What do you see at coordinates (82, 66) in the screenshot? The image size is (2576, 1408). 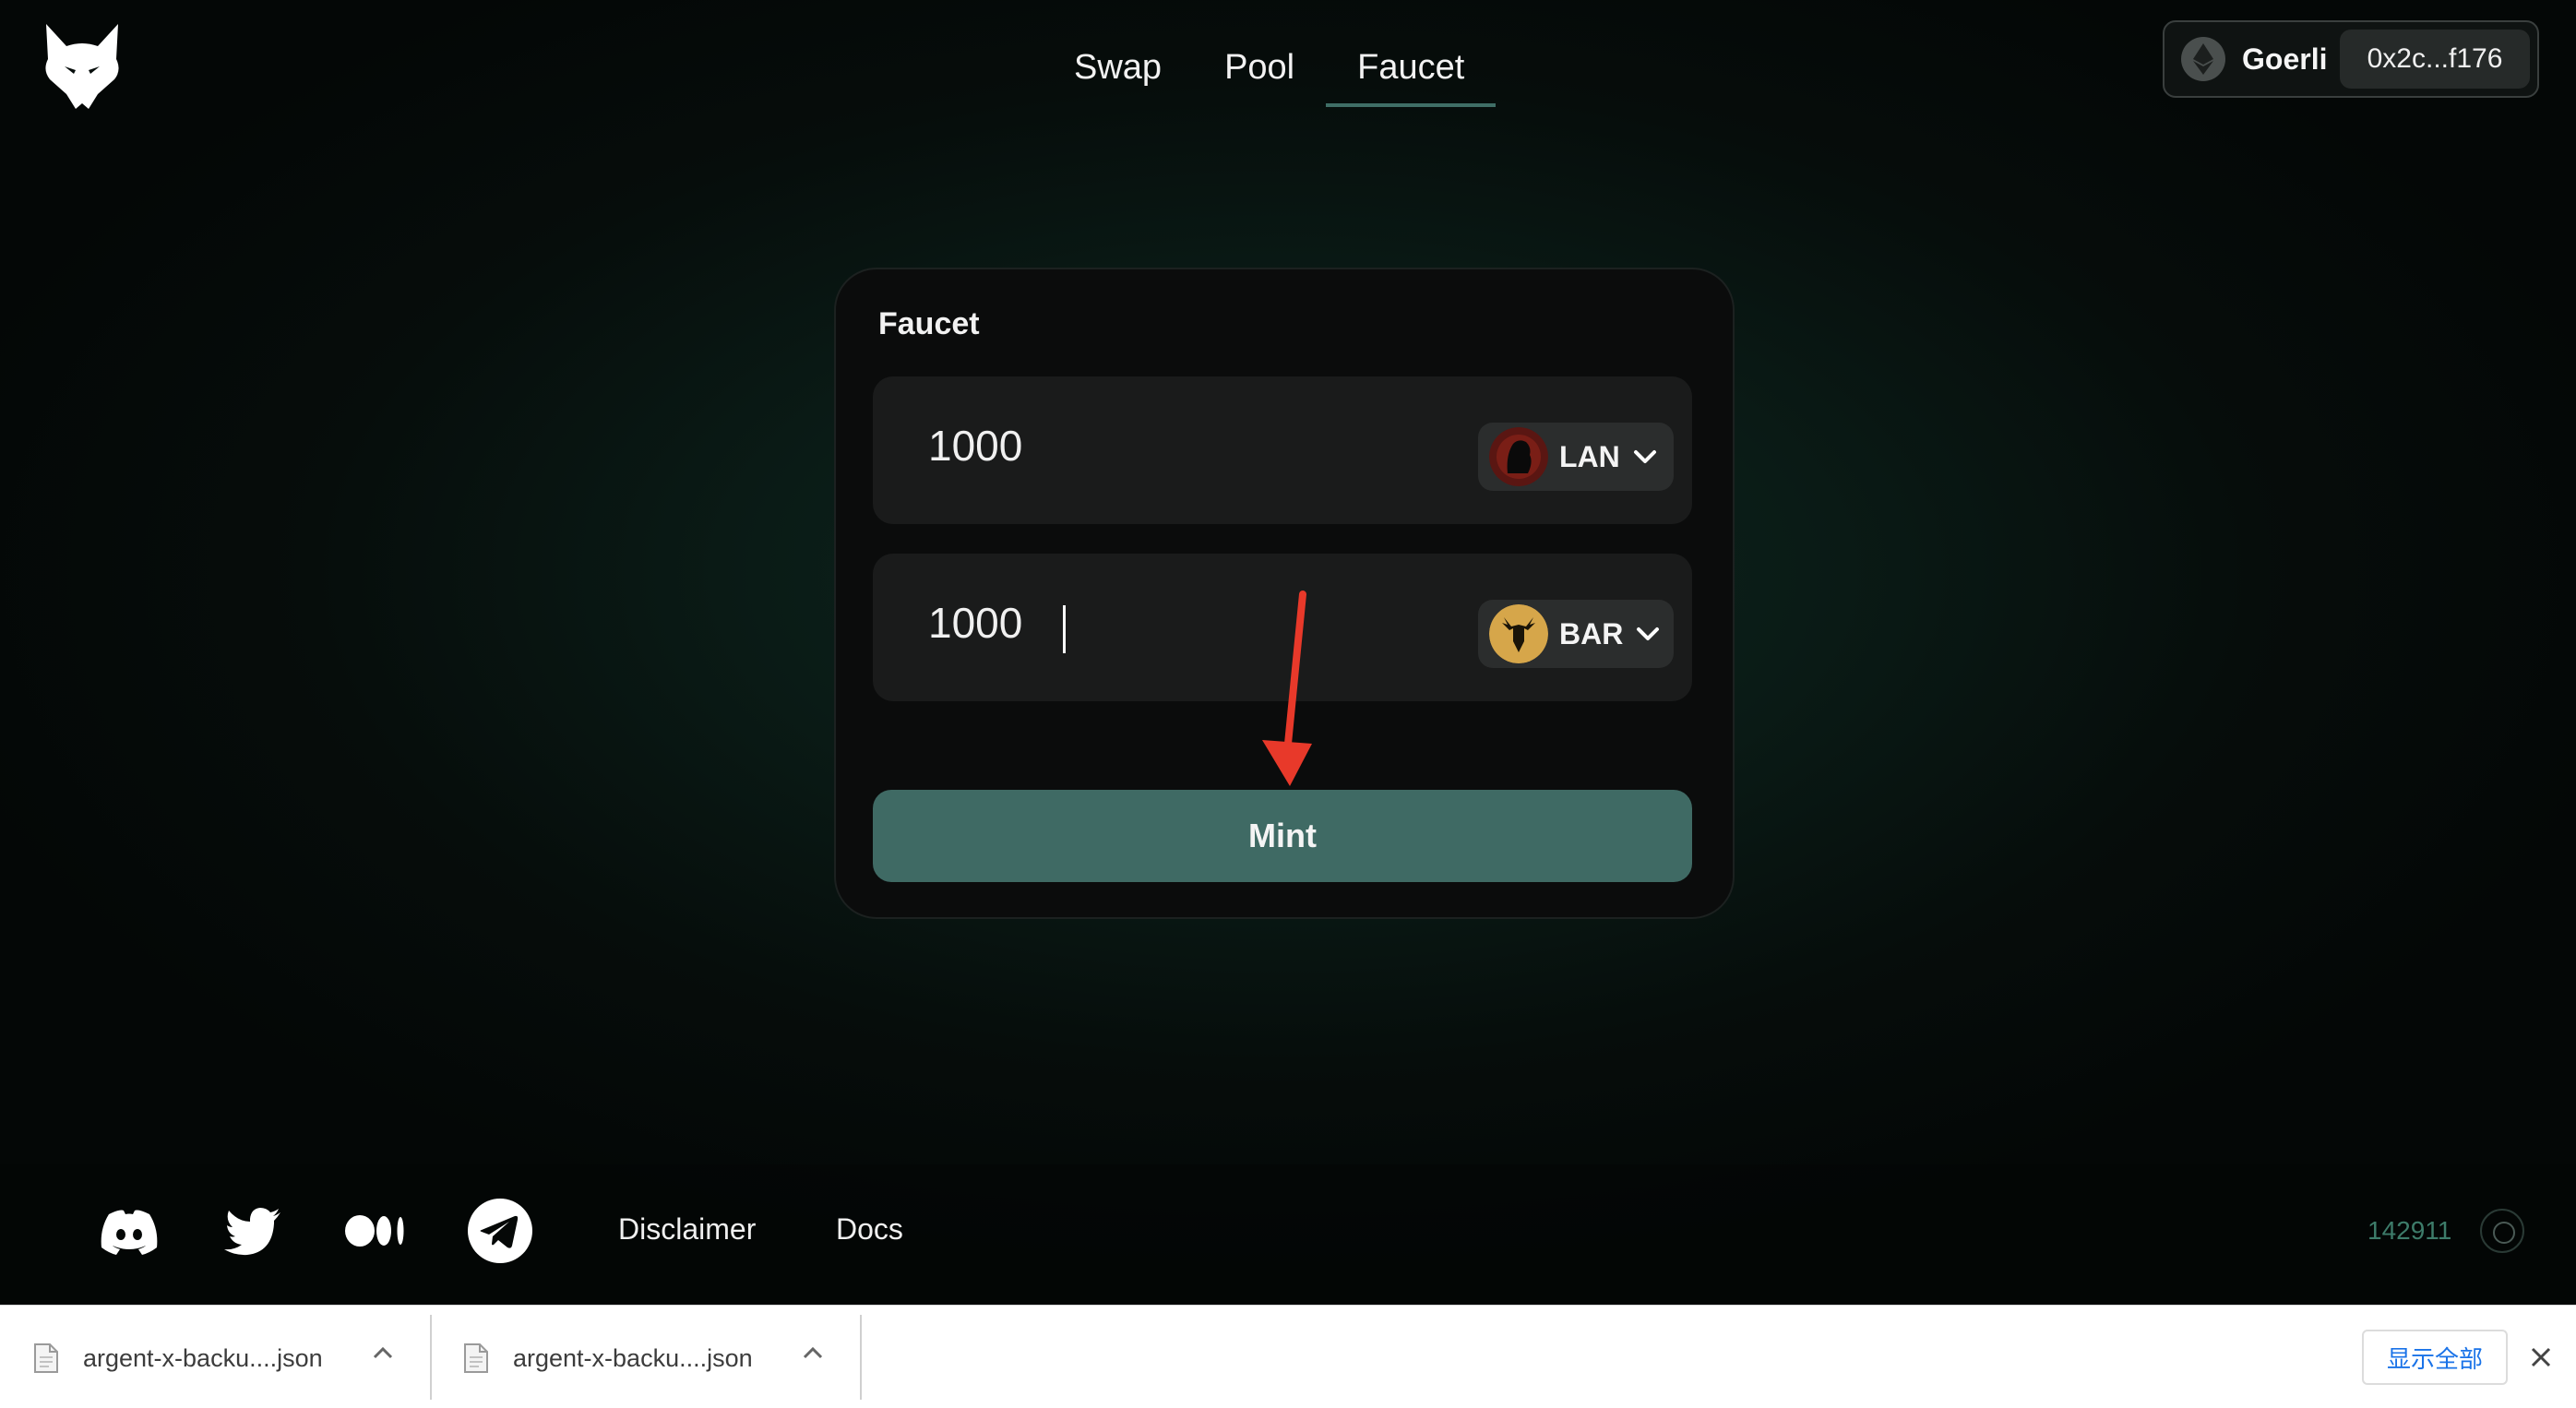 I see `lynx-logo-icon` at bounding box center [82, 66].